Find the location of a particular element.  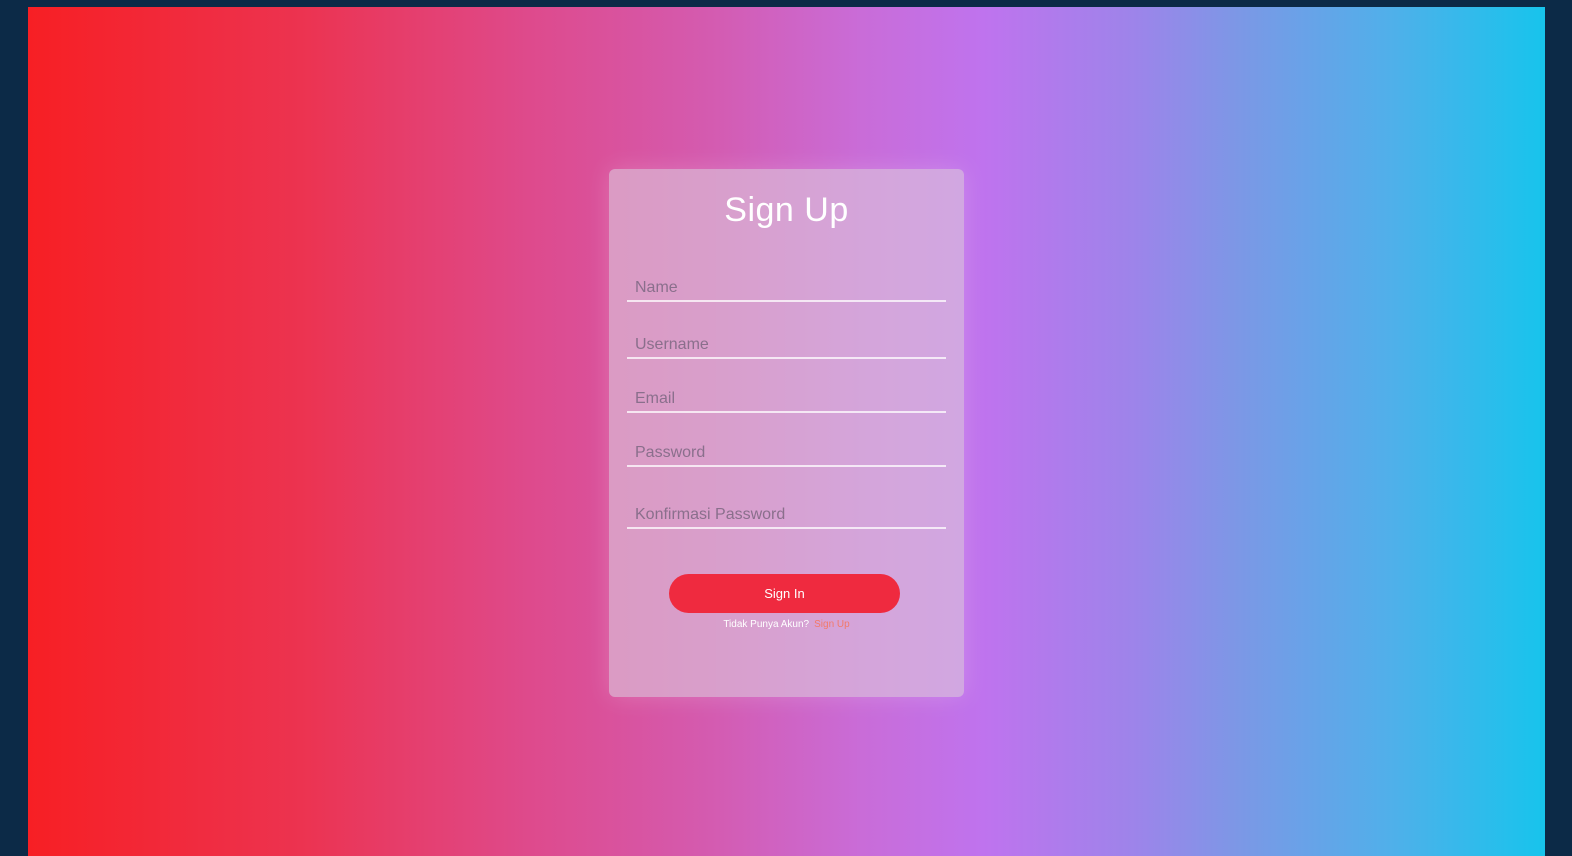

footer-text: Tidak Punya Akun? is located at coordinates (766, 624).